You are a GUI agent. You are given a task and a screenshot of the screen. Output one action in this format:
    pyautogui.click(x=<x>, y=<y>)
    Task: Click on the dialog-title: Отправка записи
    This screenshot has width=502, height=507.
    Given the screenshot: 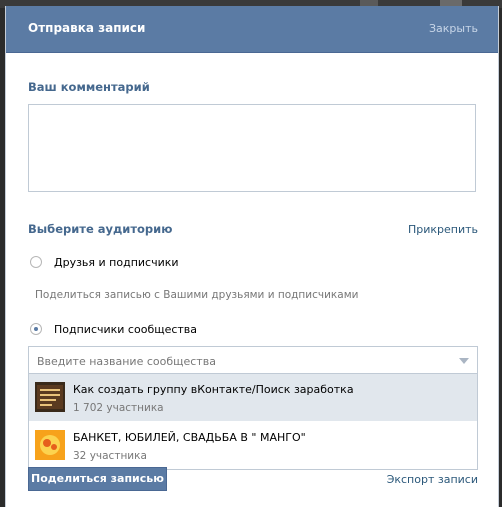 What is the action you would take?
    pyautogui.click(x=87, y=28)
    